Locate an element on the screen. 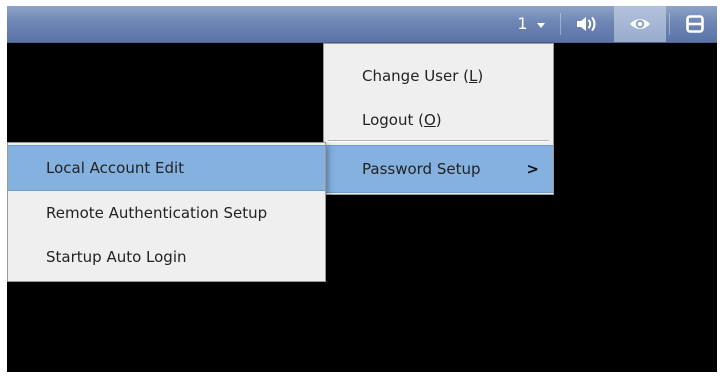 The height and width of the screenshot is (378, 721). startup-auto-login-menu-item: Startup Auto Login is located at coordinates (166, 257).